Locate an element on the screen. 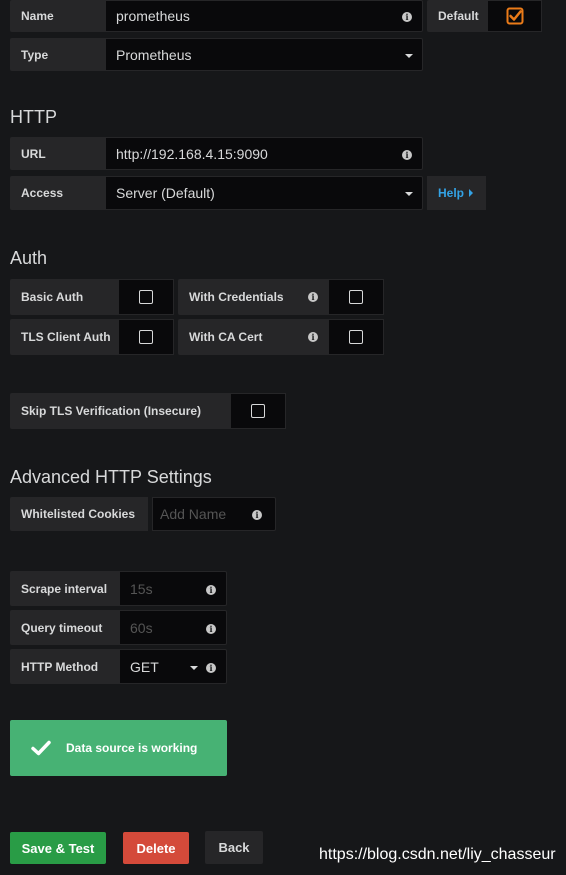  skip-tls-checkbox is located at coordinates (258, 411).